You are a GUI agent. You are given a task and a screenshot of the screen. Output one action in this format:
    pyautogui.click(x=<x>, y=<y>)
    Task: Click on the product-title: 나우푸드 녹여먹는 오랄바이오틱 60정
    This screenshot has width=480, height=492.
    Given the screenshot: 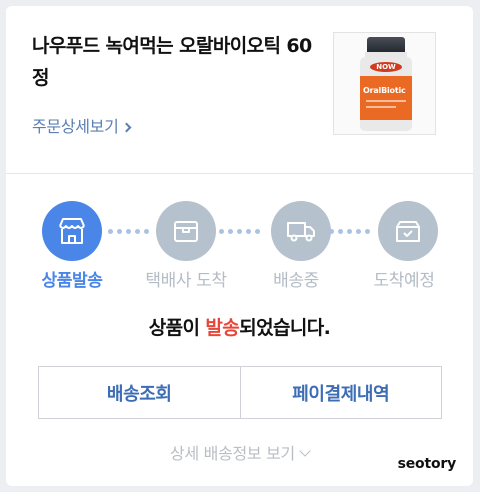 What is the action you would take?
    pyautogui.click(x=172, y=62)
    